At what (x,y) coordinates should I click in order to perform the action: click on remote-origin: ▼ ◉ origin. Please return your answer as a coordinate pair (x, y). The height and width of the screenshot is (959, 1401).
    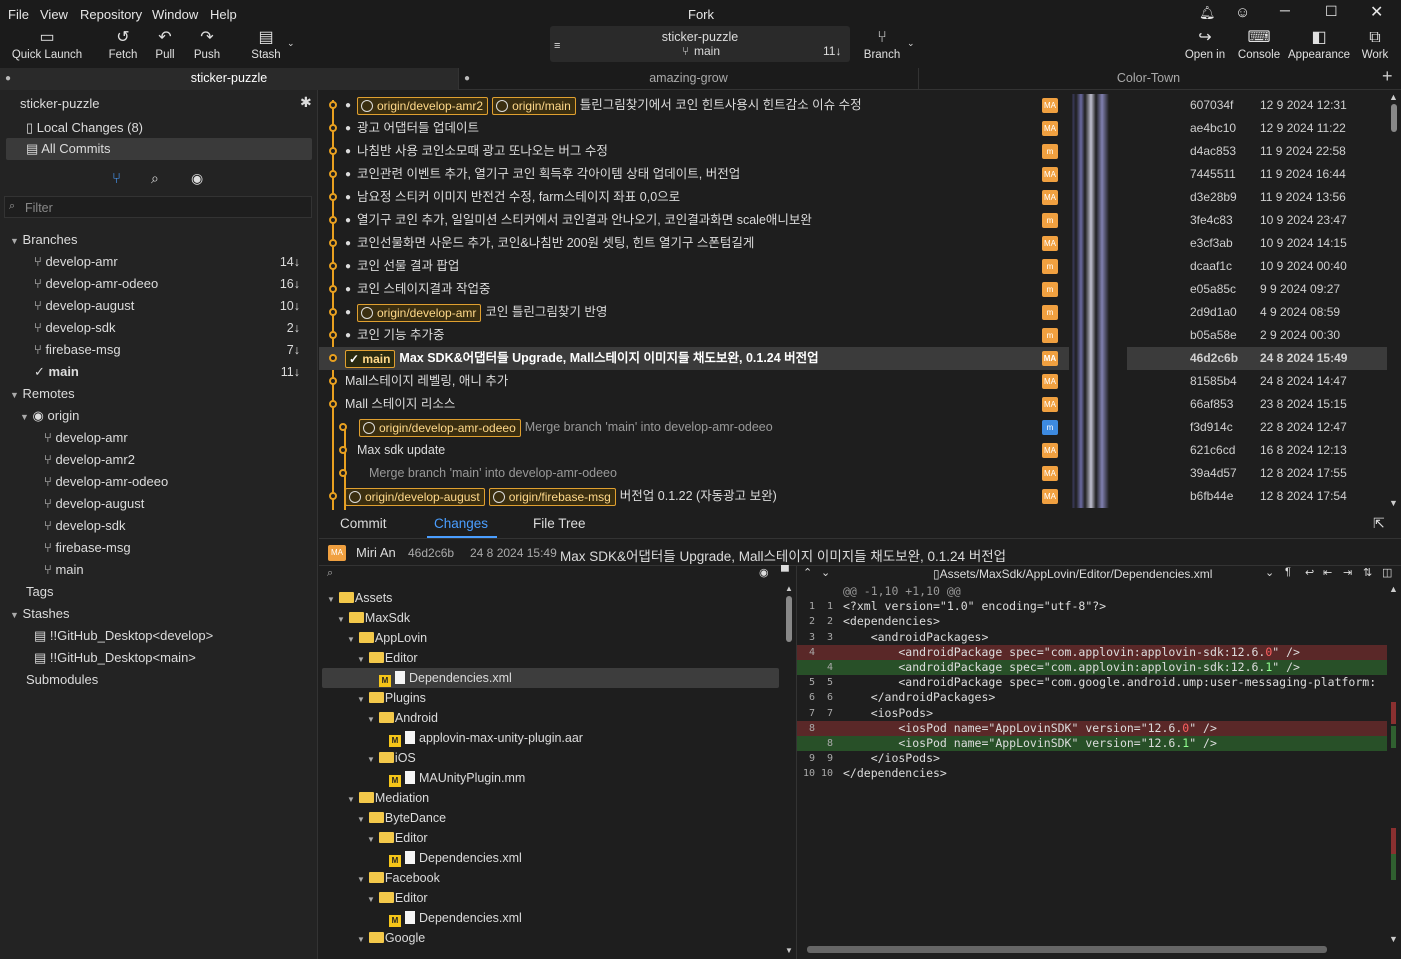
    Looking at the image, I should click on (49, 416).